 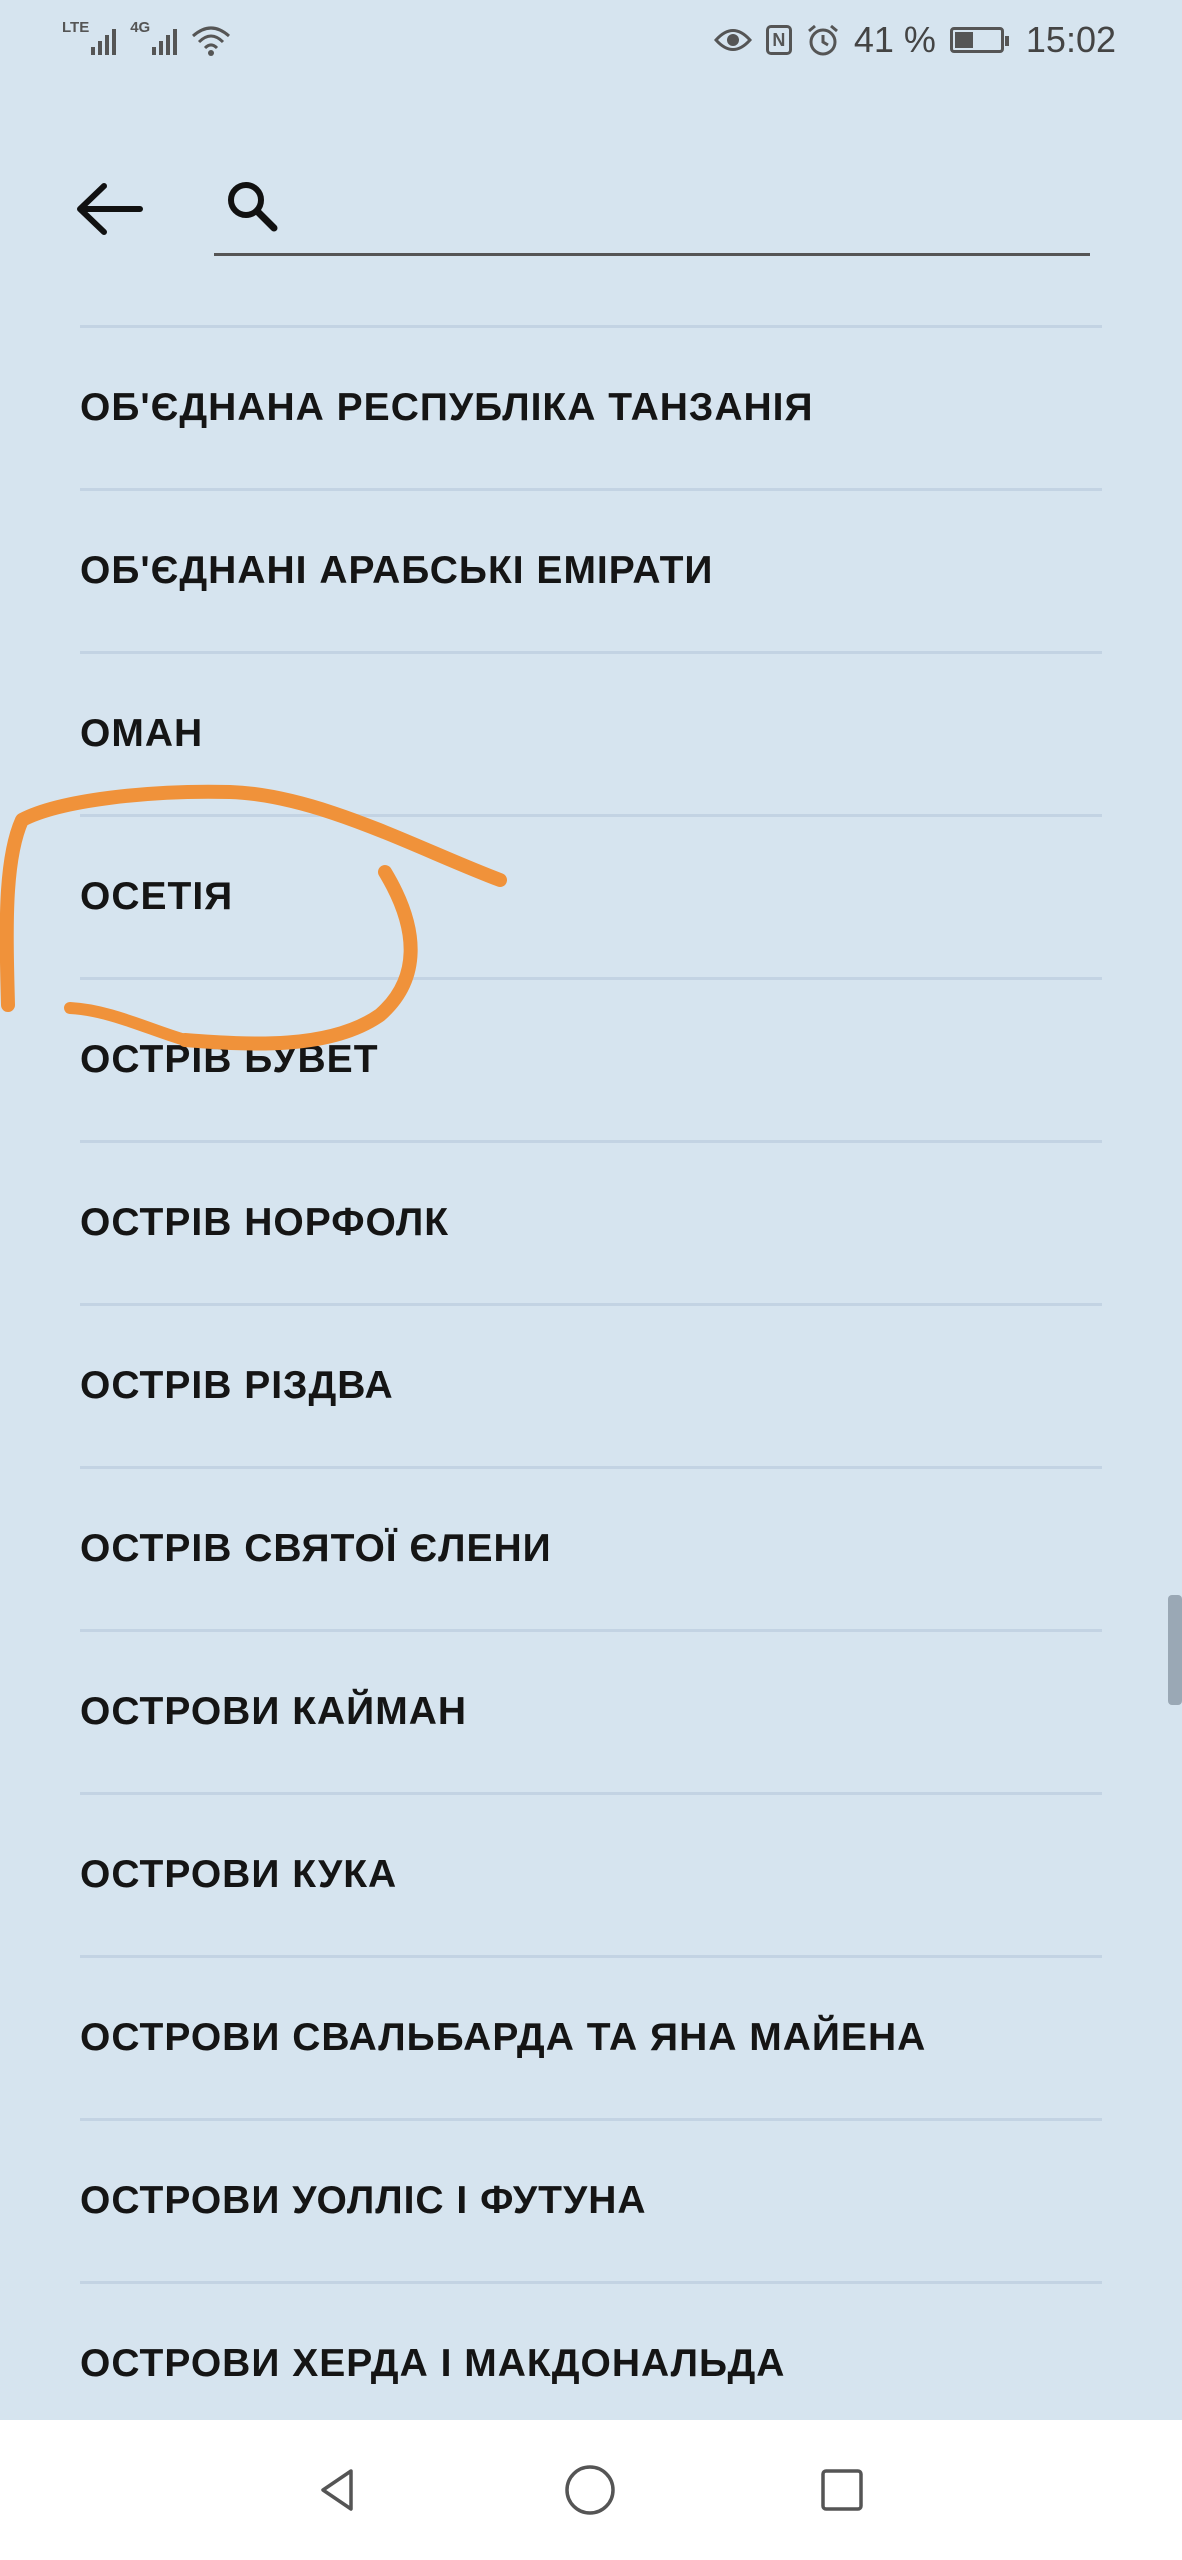 I want to click on country-name: ОСТРОВИ УОЛЛІС І ФУТУНА, so click(x=363, y=2200).